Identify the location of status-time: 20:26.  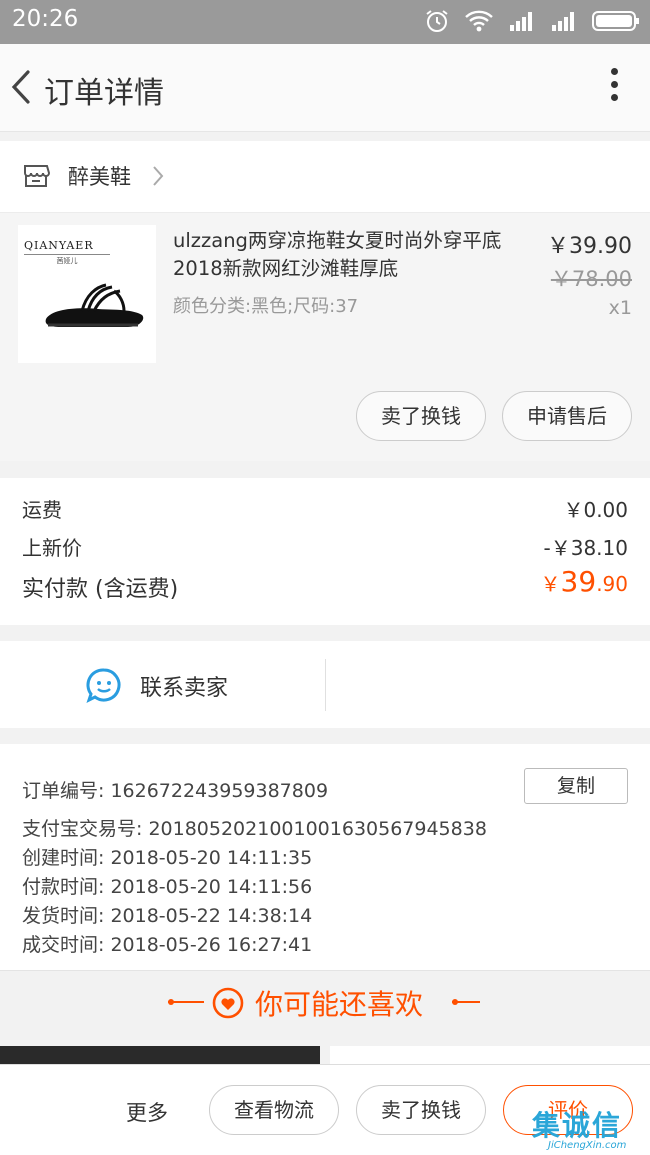
(45, 19).